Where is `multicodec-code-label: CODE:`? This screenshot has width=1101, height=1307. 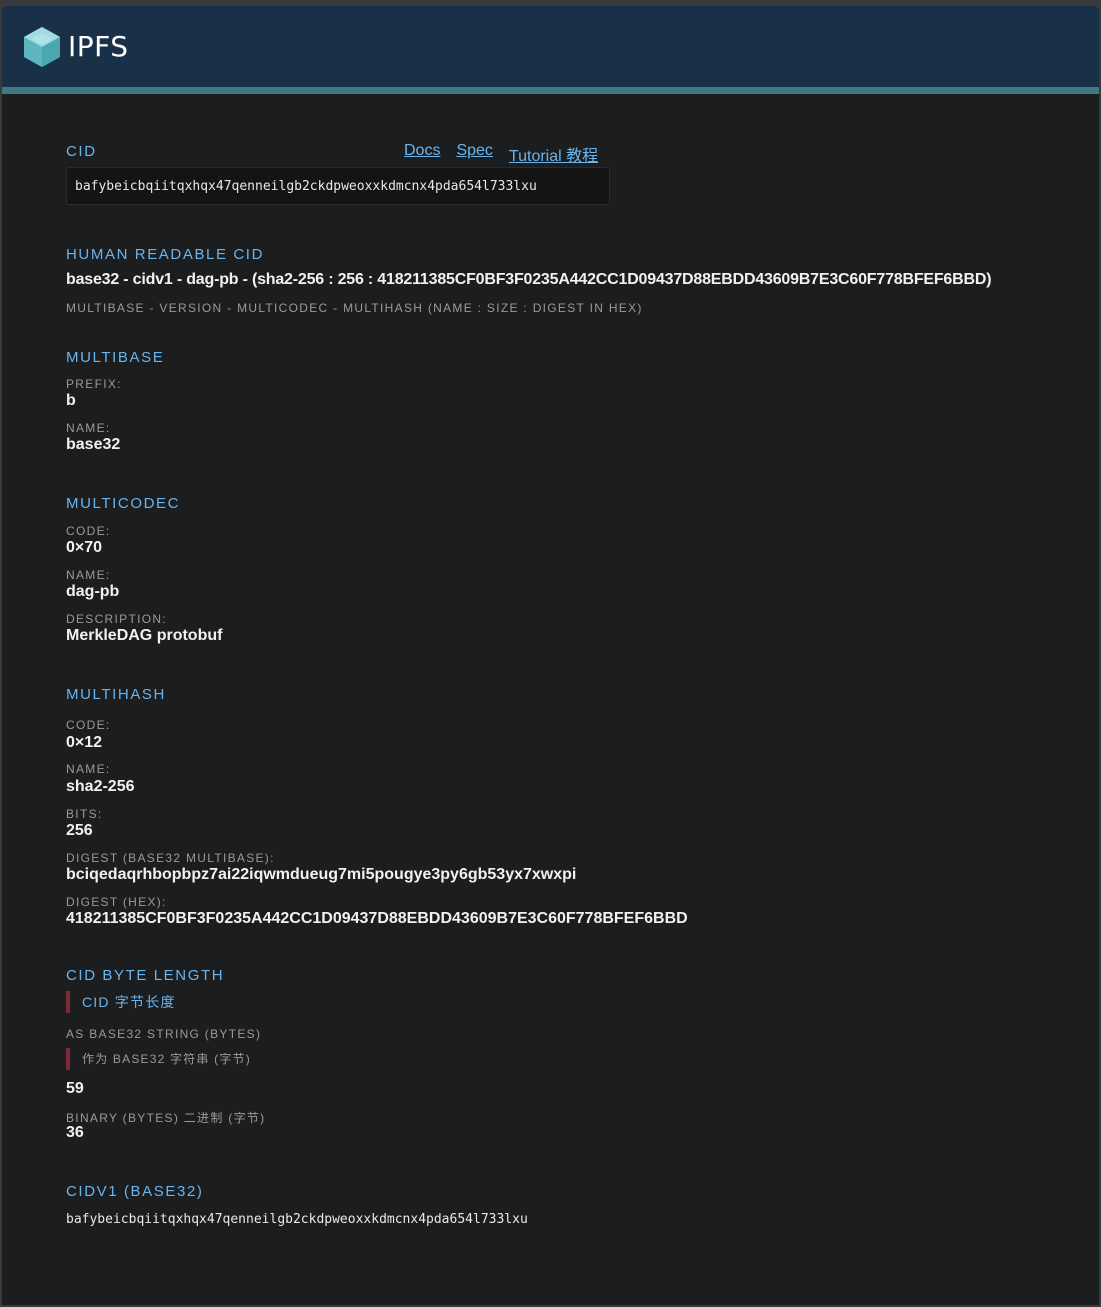
multicodec-code-label: CODE: is located at coordinates (88, 531).